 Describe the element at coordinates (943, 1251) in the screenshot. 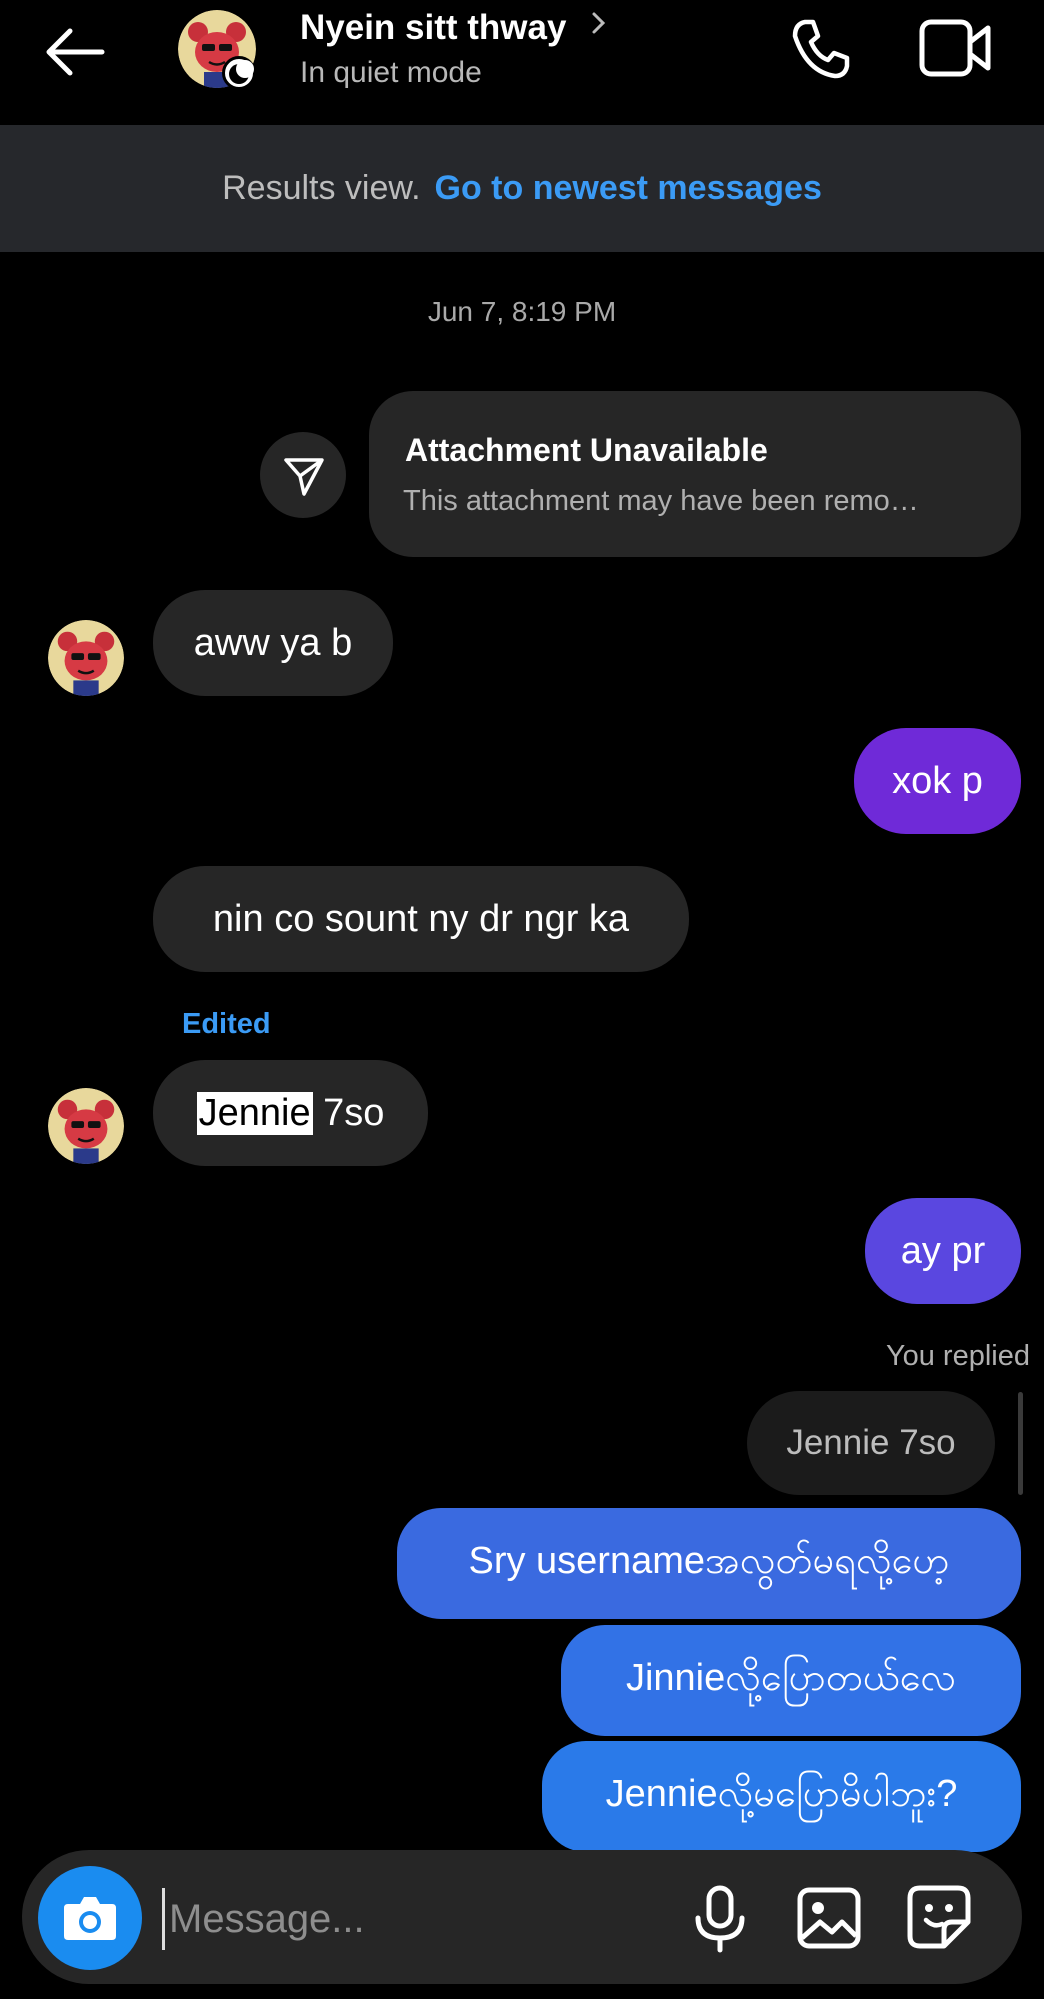

I see `outgoing-message: ay pr` at that location.